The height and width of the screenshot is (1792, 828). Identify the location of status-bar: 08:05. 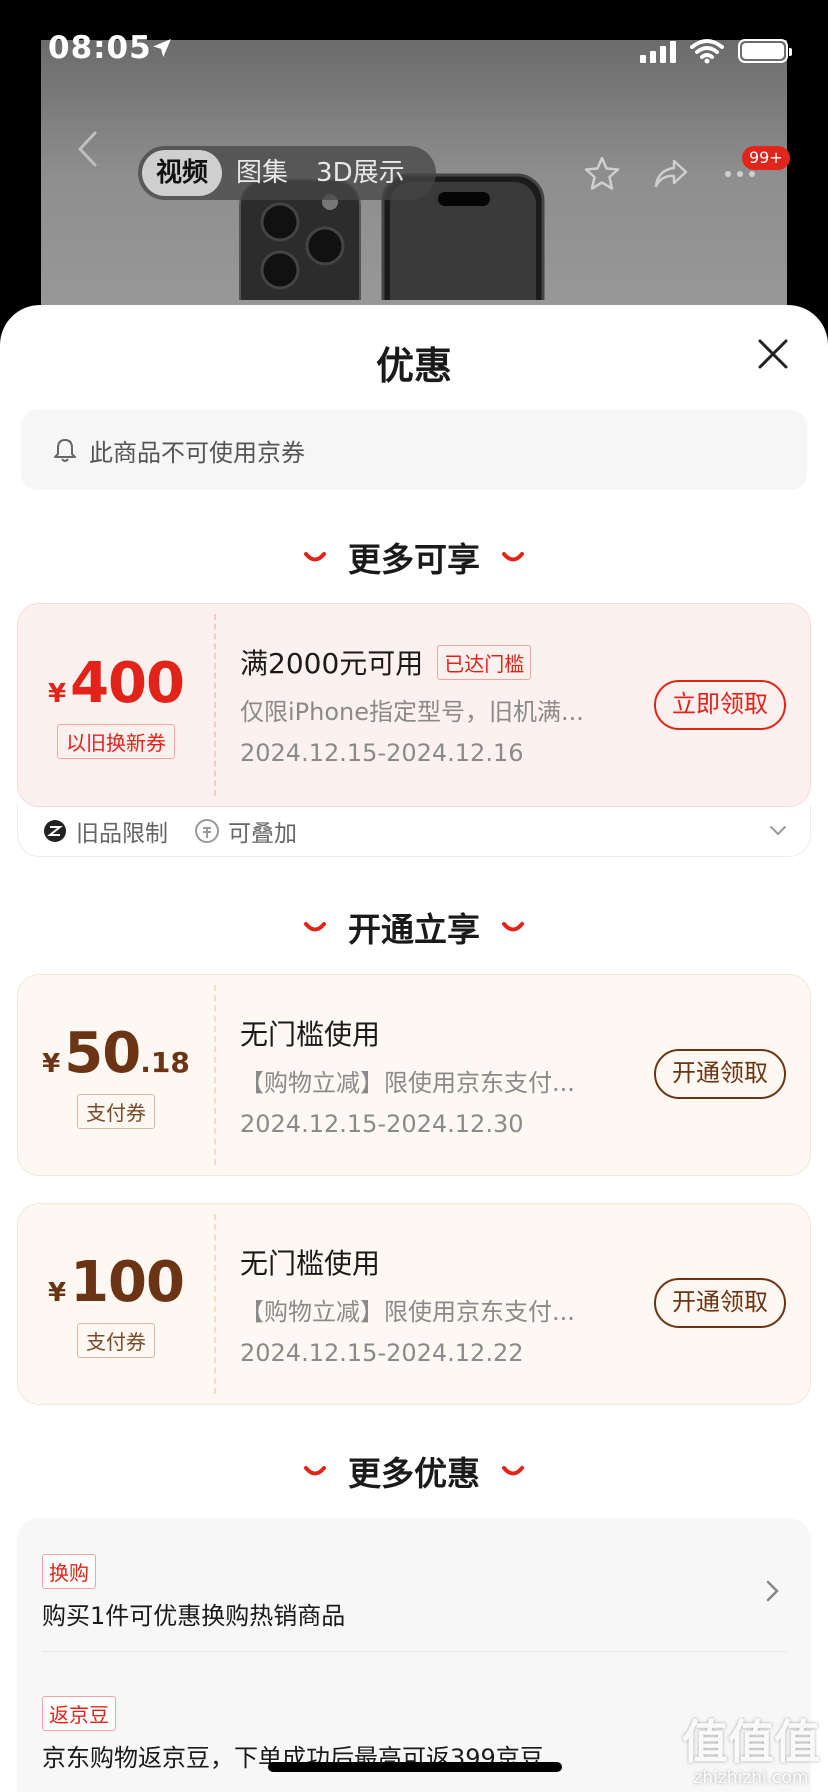
(414, 48).